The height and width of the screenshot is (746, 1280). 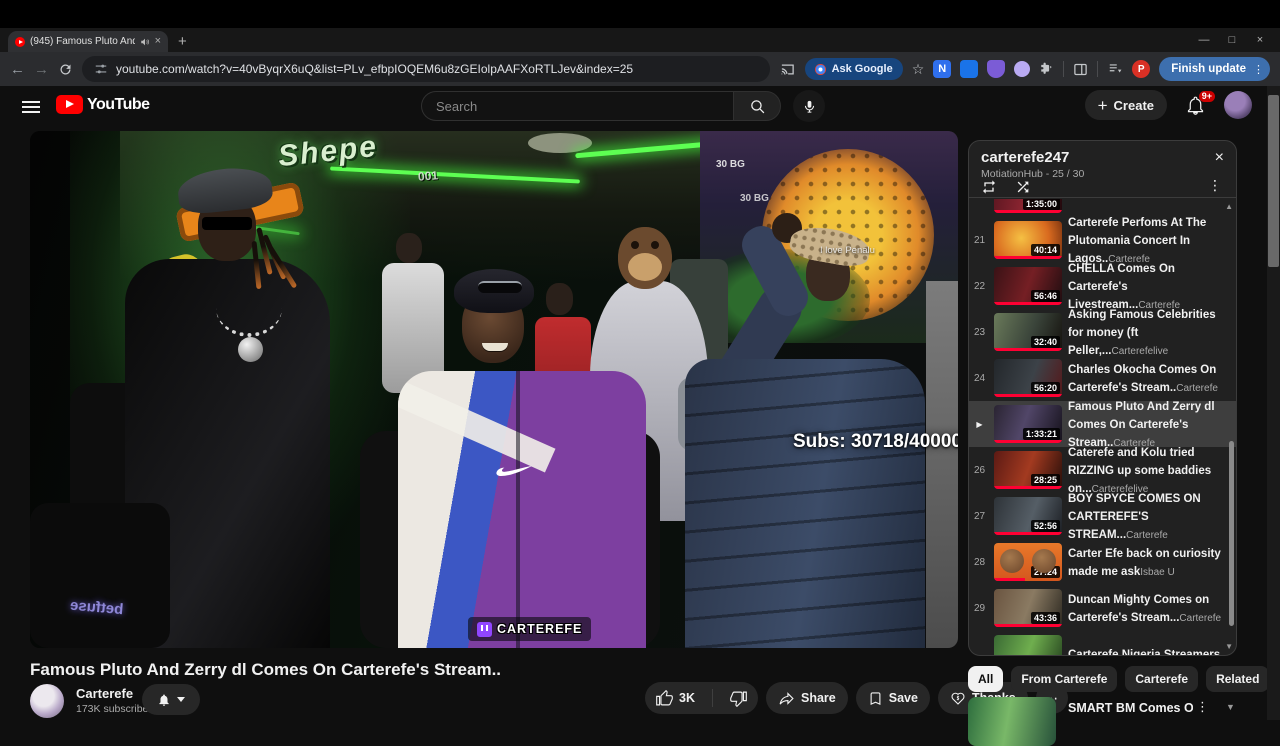 What do you see at coordinates (640, 14) in the screenshot?
I see `window-titlebar` at bounding box center [640, 14].